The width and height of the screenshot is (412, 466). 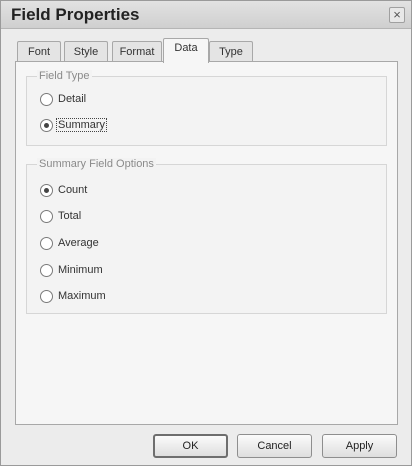 What do you see at coordinates (46, 296) in the screenshot?
I see `radio-maximum-circle` at bounding box center [46, 296].